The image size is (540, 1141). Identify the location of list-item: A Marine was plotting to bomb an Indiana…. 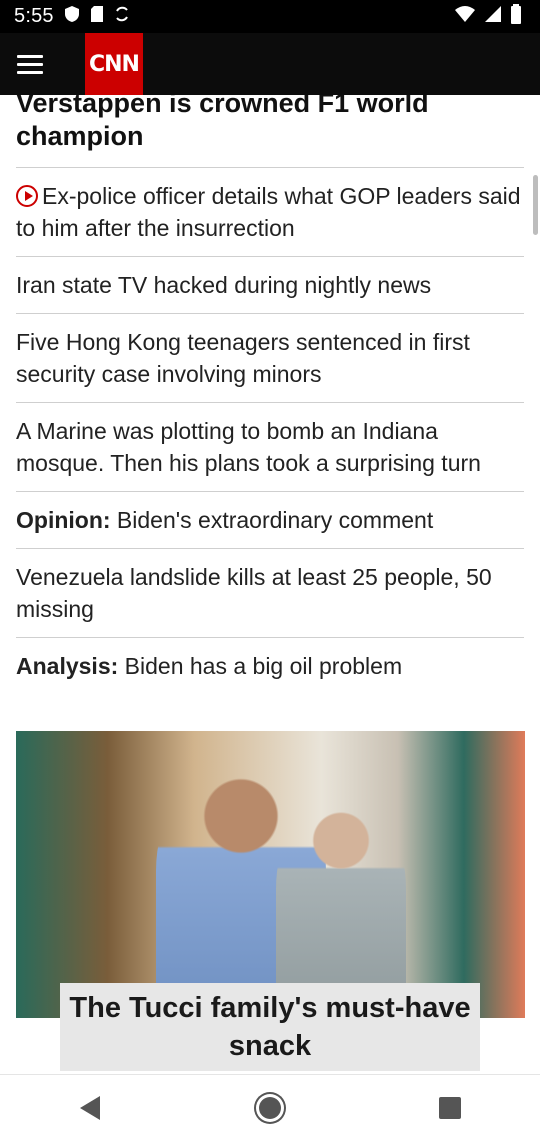
(270, 447).